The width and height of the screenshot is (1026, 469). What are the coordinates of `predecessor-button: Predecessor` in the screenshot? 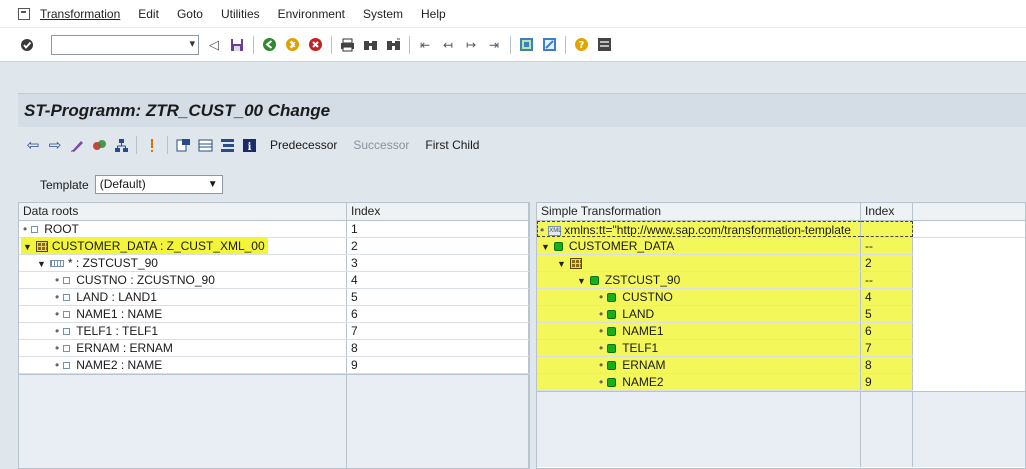 It's located at (303, 145).